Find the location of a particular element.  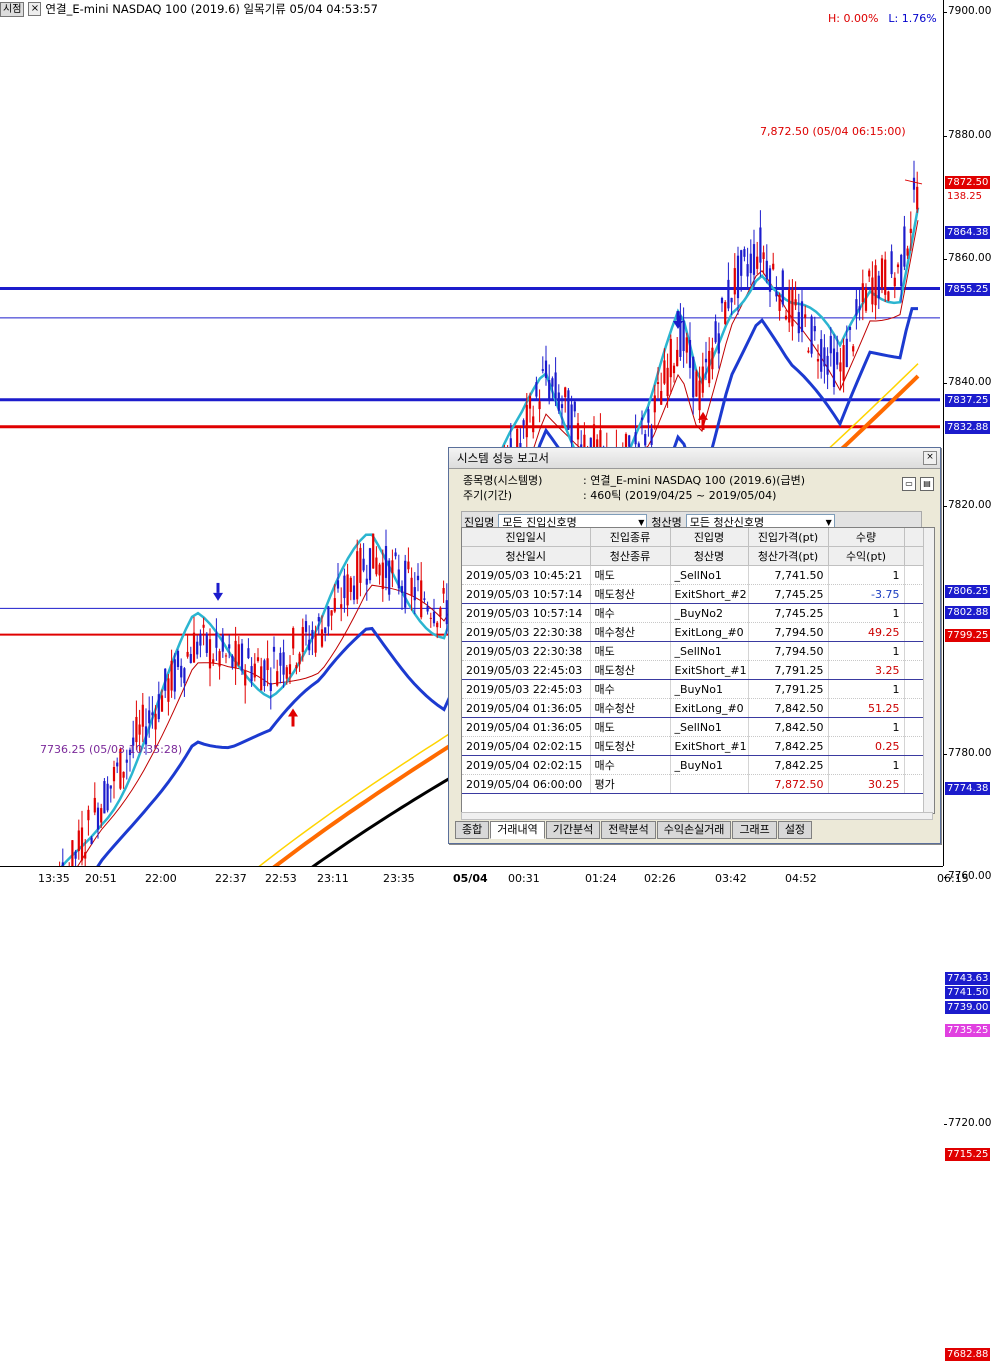

trade-time: 2019/05/03 22:45:03 is located at coordinates (526, 689).